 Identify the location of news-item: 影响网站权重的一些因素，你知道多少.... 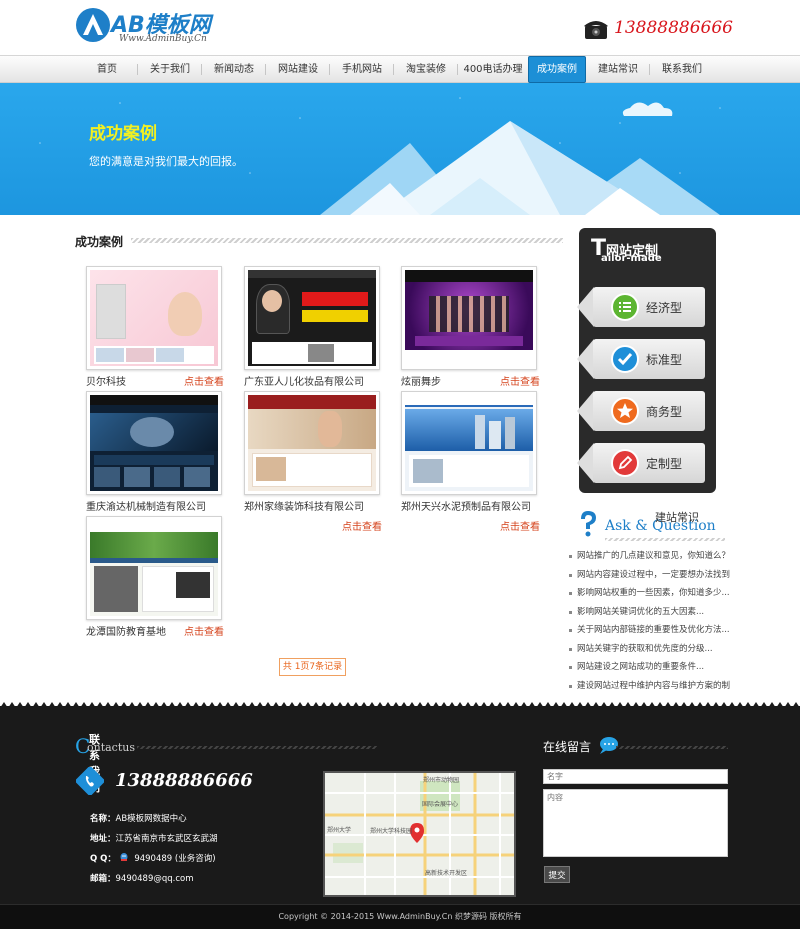
(649, 593).